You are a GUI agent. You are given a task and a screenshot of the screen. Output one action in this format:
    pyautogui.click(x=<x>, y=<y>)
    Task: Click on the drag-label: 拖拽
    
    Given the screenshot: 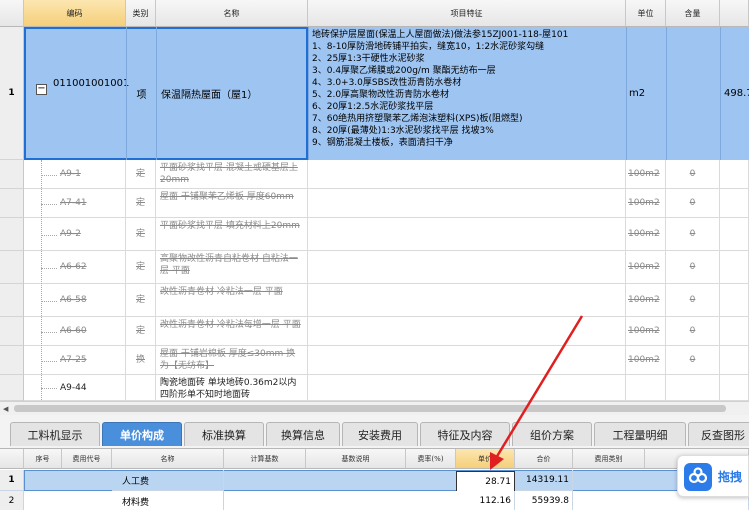 What is the action you would take?
    pyautogui.click(x=730, y=477)
    